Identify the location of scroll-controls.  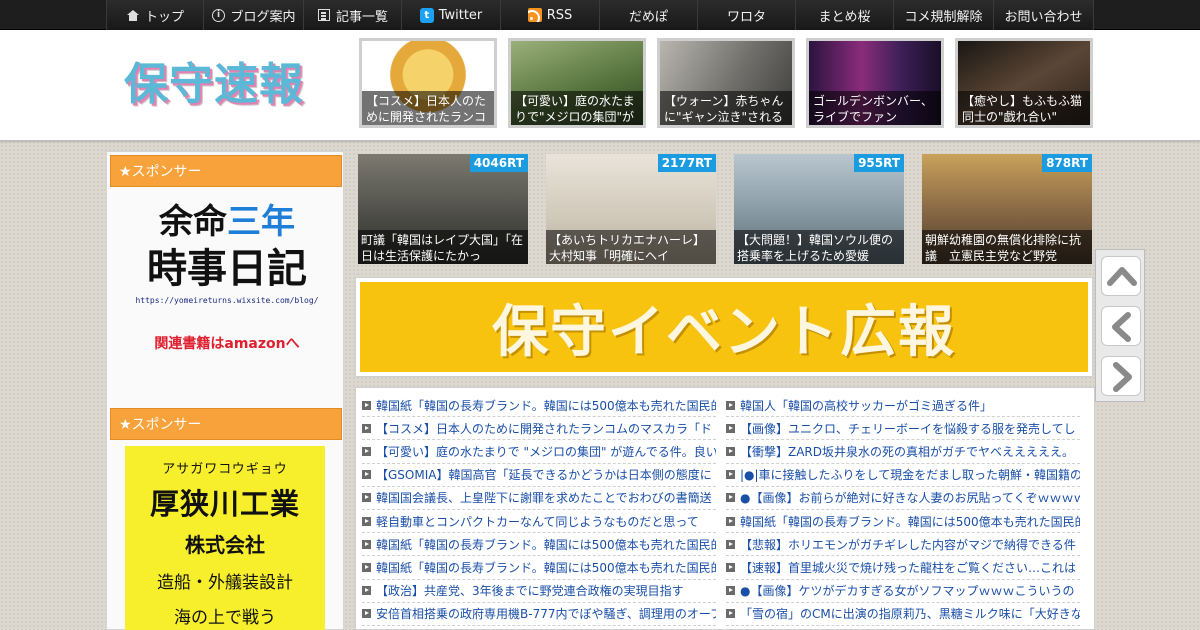
(1120, 325).